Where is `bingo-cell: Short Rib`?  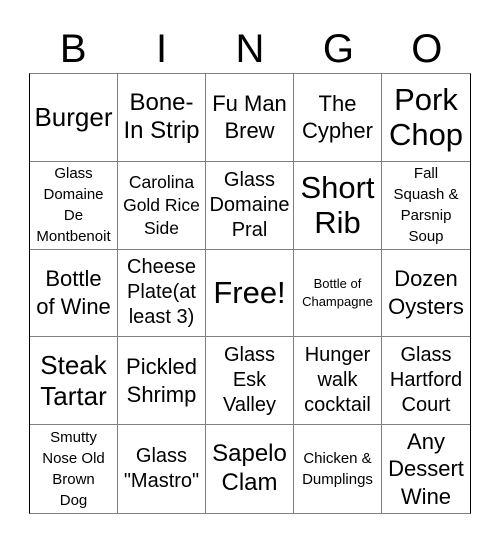
bingo-cell: Short Rib is located at coordinates (338, 205).